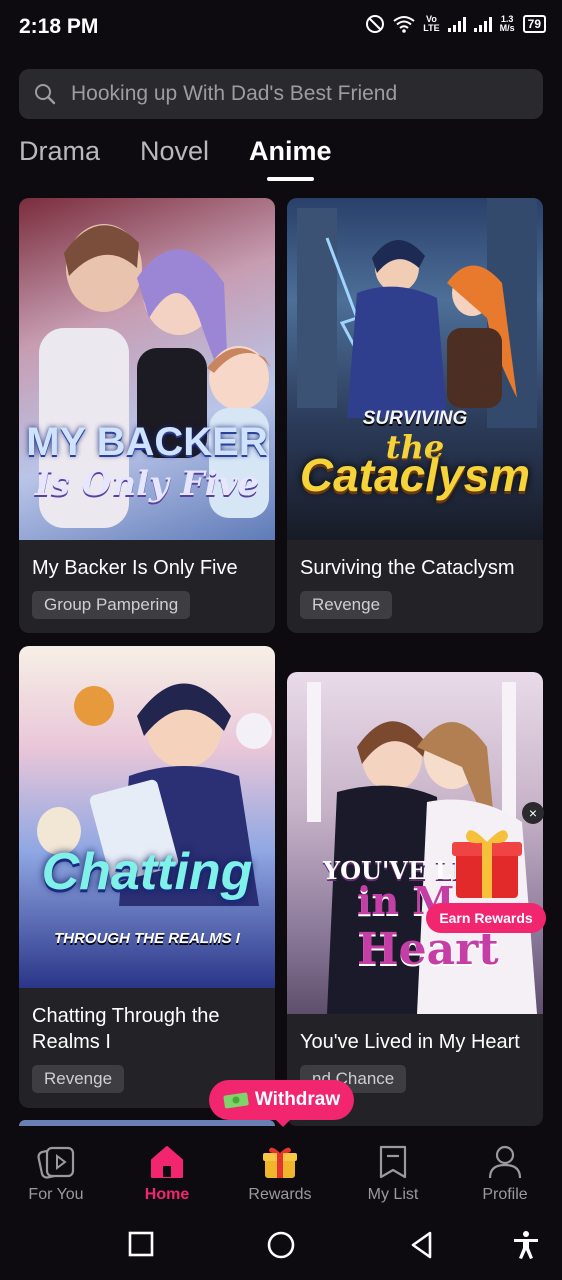 The height and width of the screenshot is (1280, 562). I want to click on nav-label: My List, so click(393, 1194).